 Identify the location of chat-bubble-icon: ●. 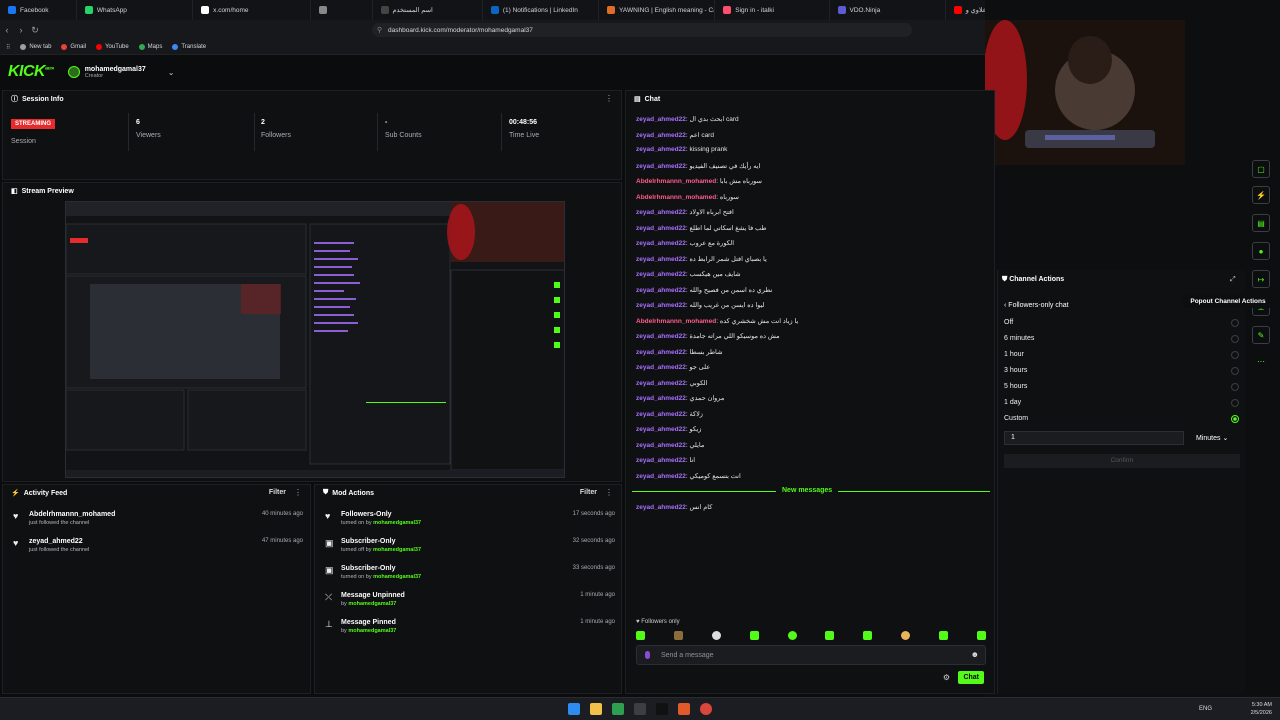
(1261, 251).